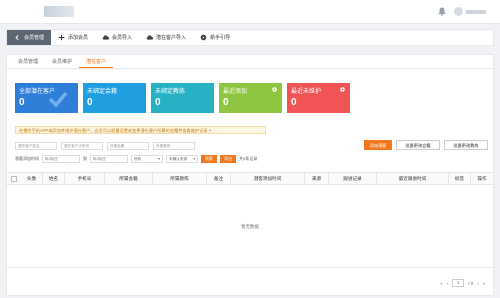  What do you see at coordinates (466, 145) in the screenshot?
I see `batch-change-coach-button: 批量更改教练` at bounding box center [466, 145].